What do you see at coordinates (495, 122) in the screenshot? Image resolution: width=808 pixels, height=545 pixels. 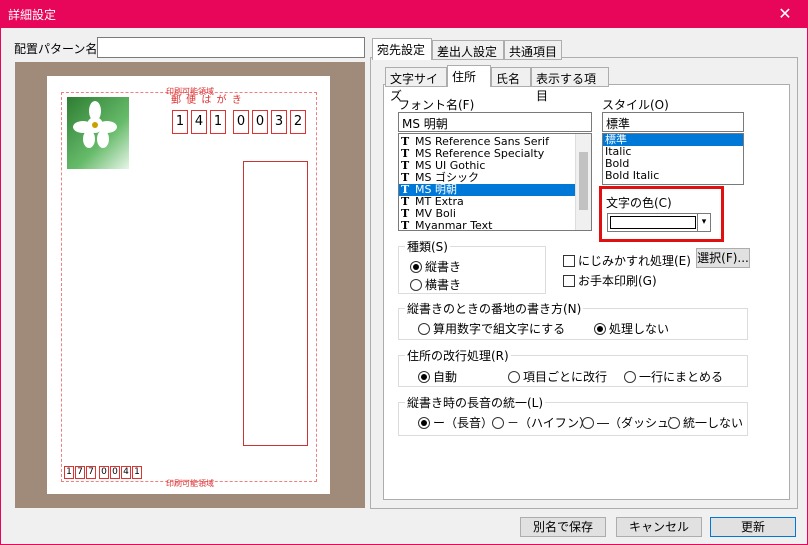 I see `font-input: MS 明朝` at bounding box center [495, 122].